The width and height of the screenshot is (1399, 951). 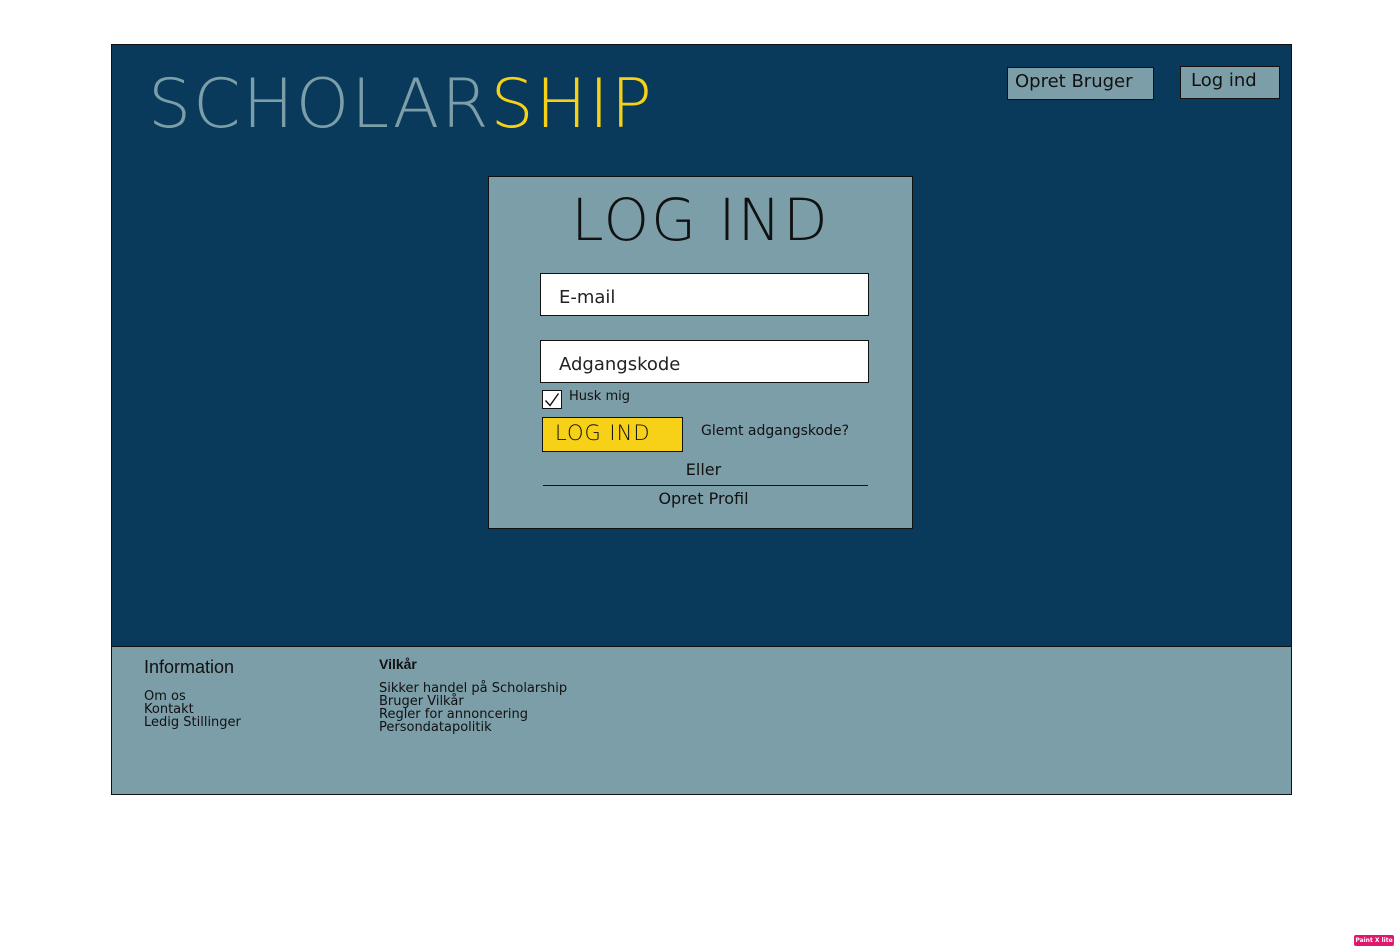 What do you see at coordinates (704, 294) in the screenshot?
I see `email-field` at bounding box center [704, 294].